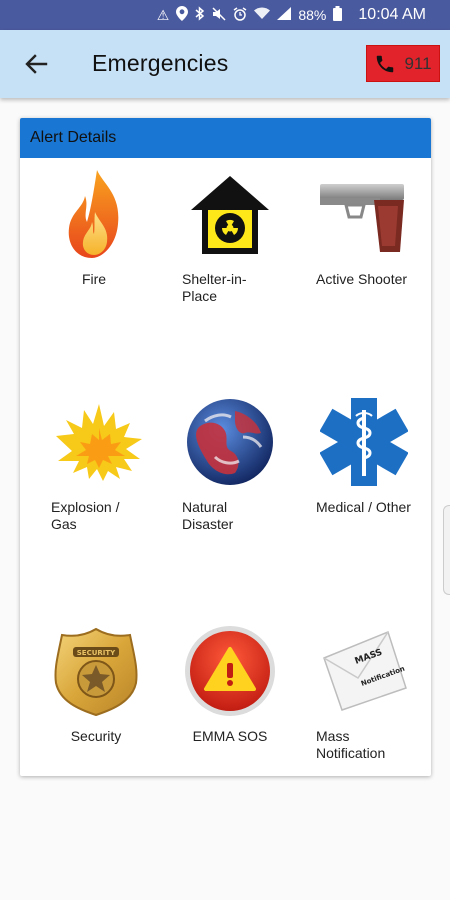 This screenshot has width=450, height=900. What do you see at coordinates (230, 214) in the screenshot?
I see `radiation-shelter-icon` at bounding box center [230, 214].